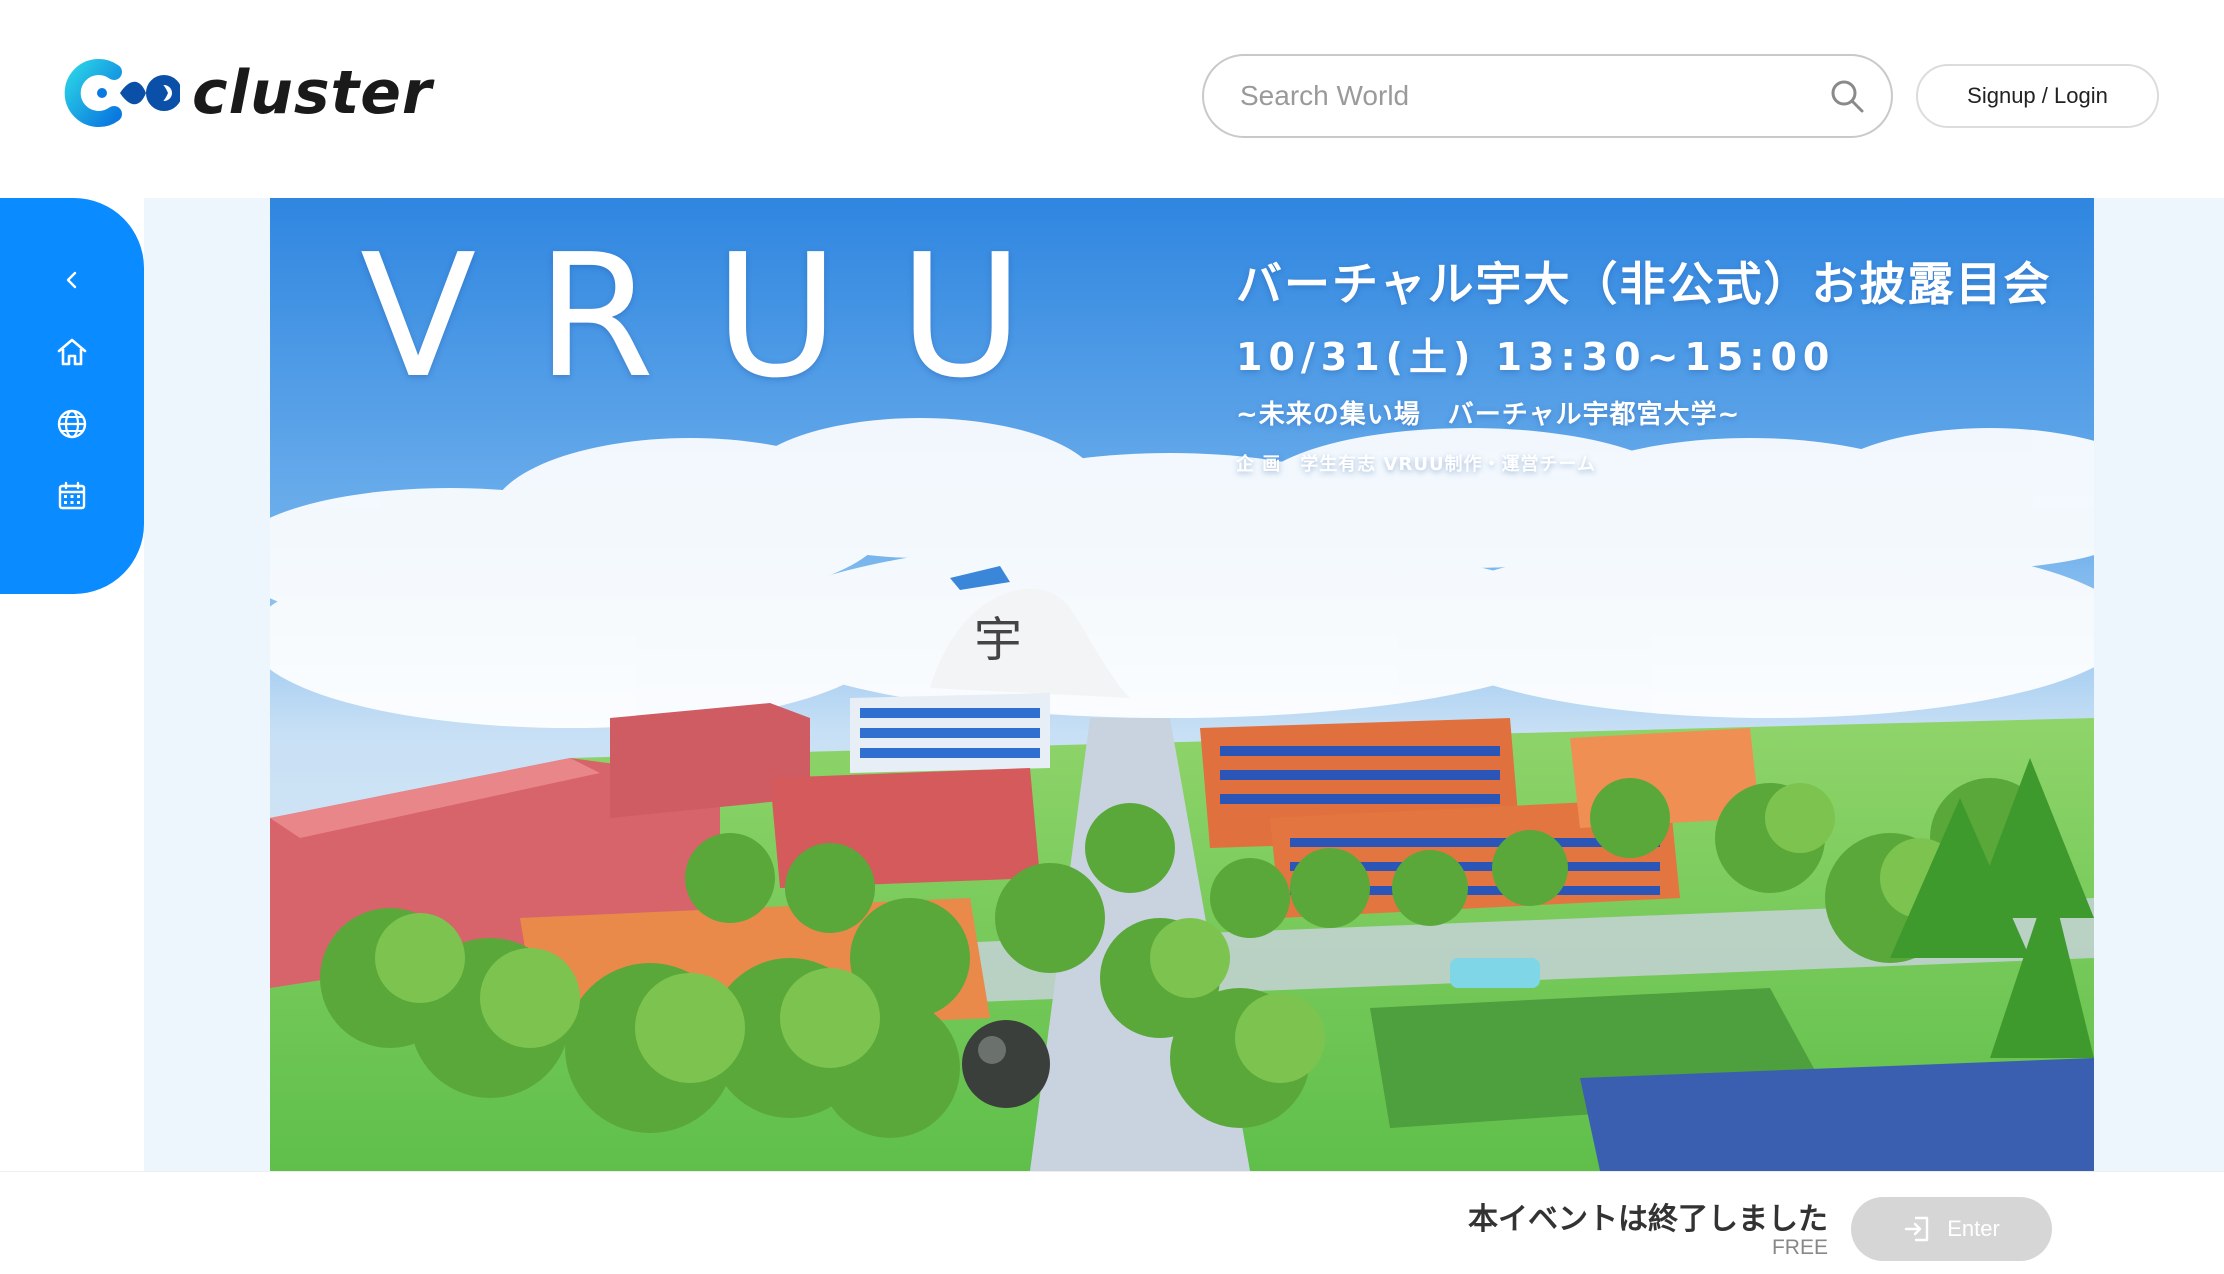 This screenshot has height=1274, width=2224. Describe the element at coordinates (1847, 96) in the screenshot. I see `search-icon` at that location.